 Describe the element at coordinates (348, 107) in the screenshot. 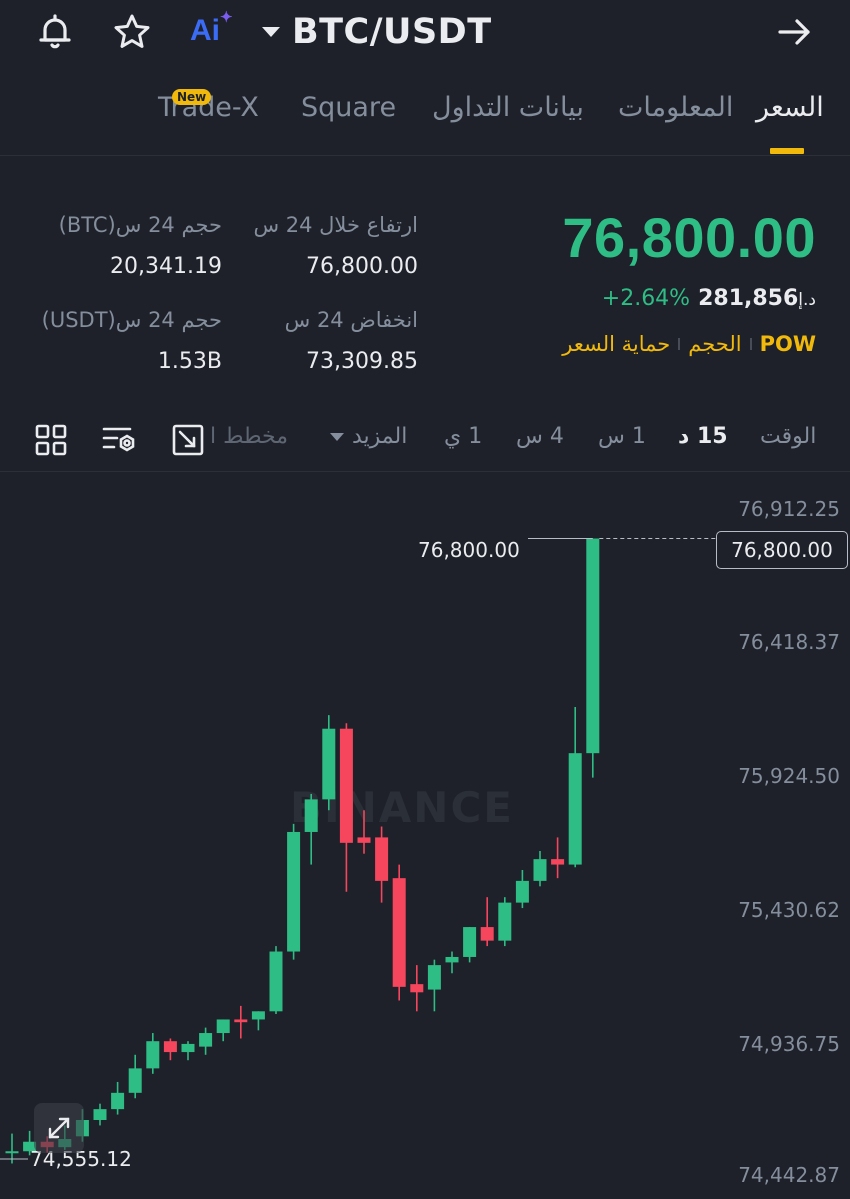

I see `tab-square: Square` at that location.